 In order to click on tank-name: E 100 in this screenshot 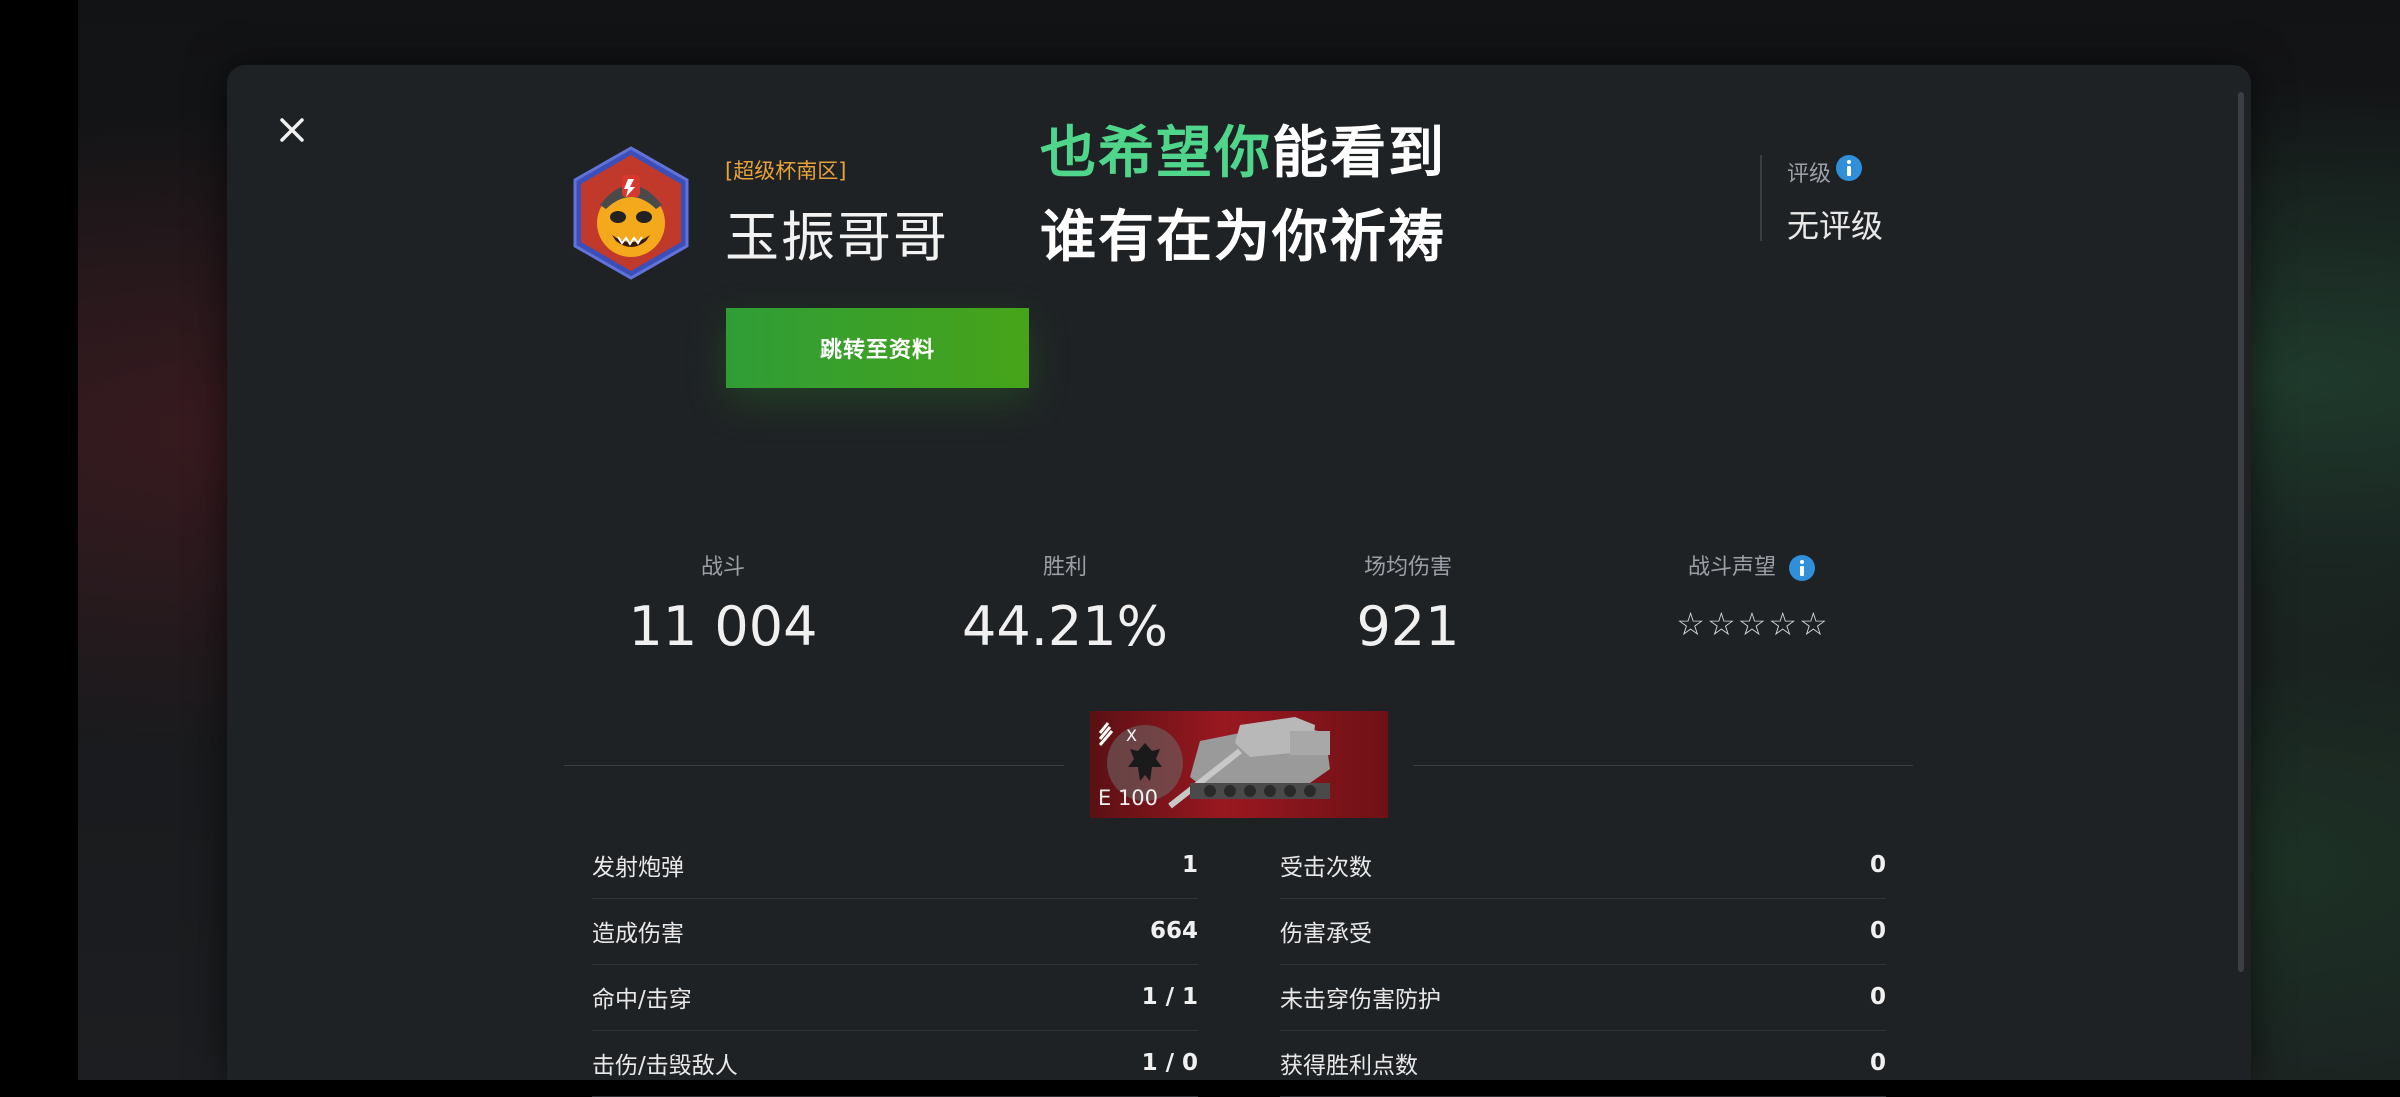, I will do `click(1128, 798)`.